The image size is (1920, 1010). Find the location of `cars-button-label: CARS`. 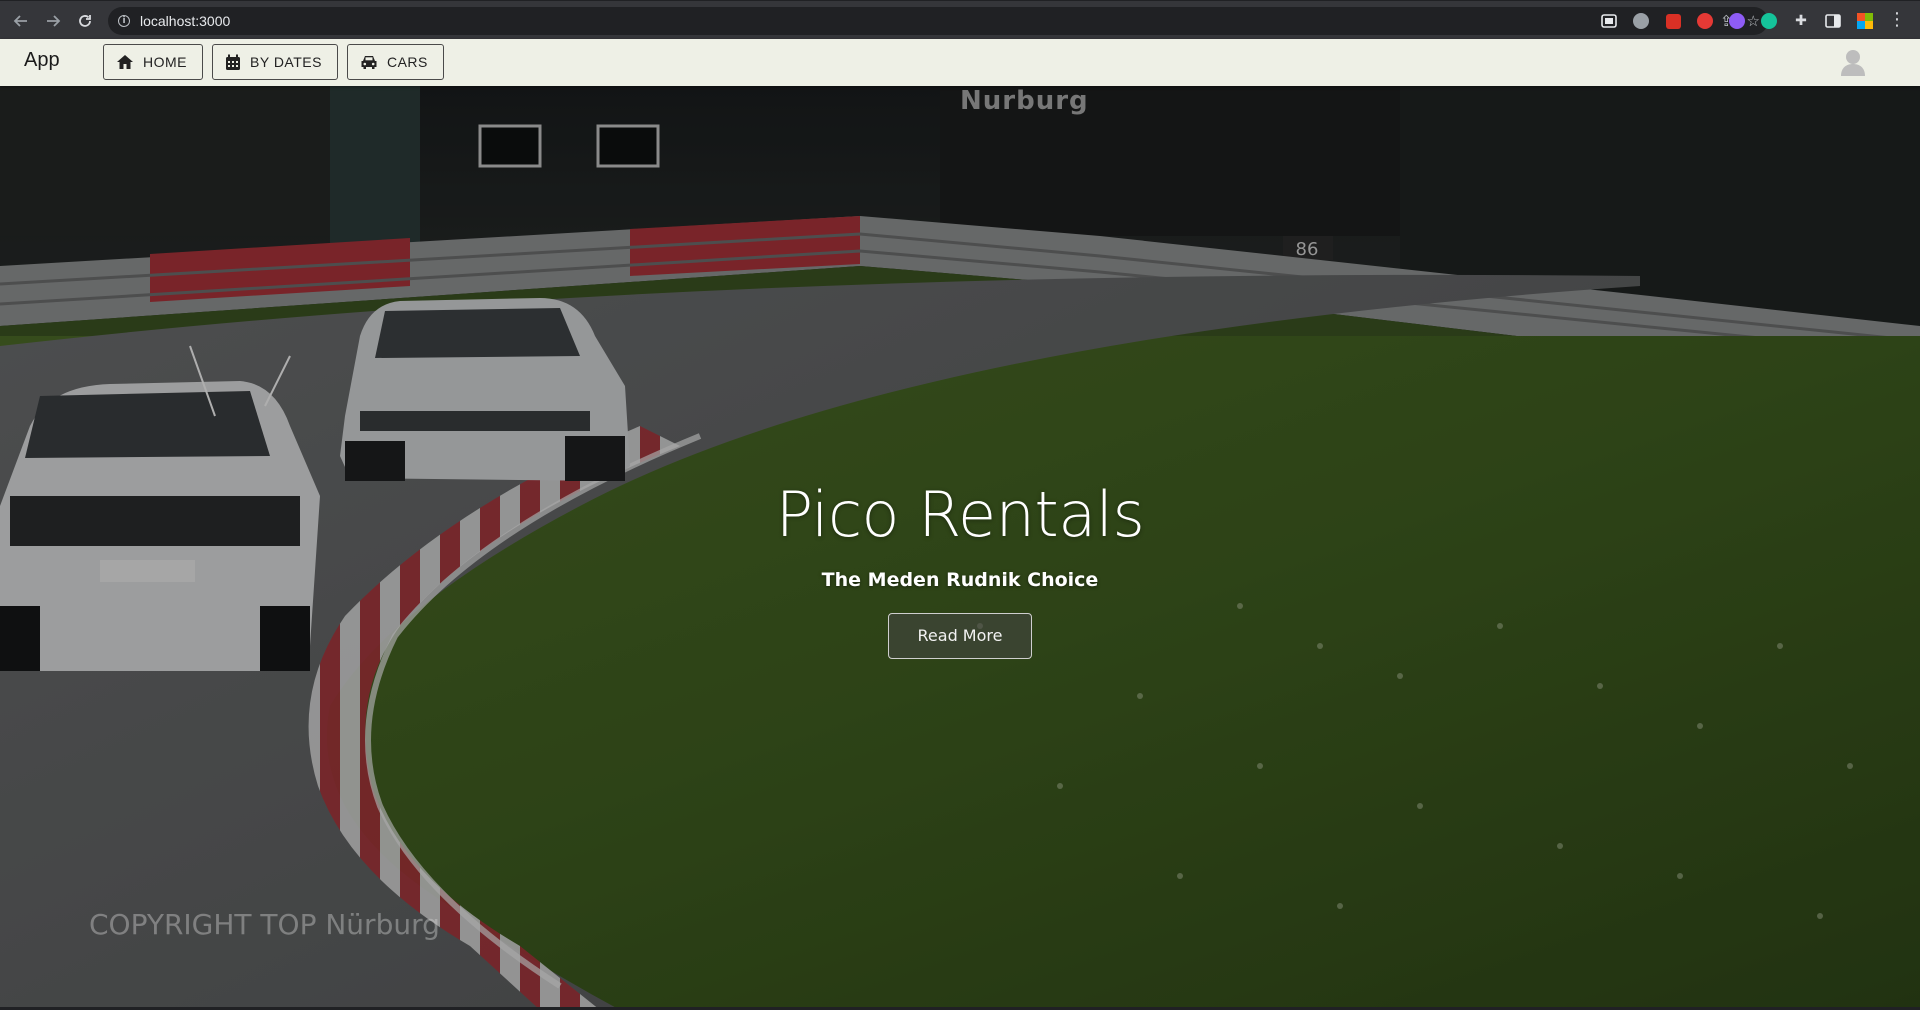

cars-button-label: CARS is located at coordinates (407, 62).